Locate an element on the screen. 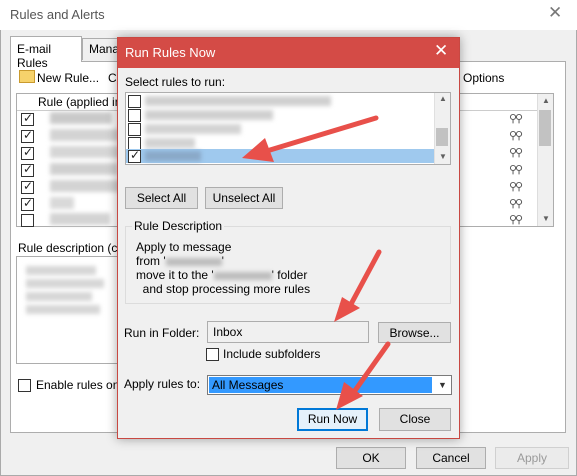 This screenshot has width=577, height=476. window-title: Rules and Alerts is located at coordinates (57, 14).